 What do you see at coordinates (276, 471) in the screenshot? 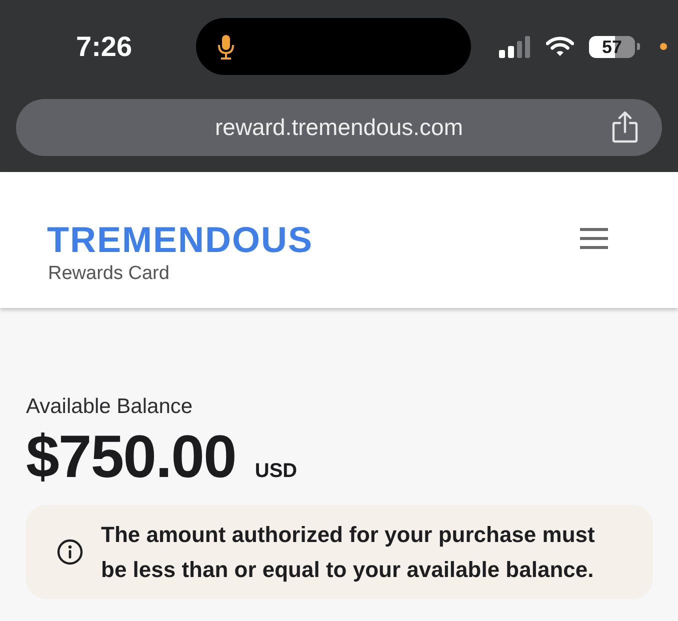
I see `currency-code: USD` at bounding box center [276, 471].